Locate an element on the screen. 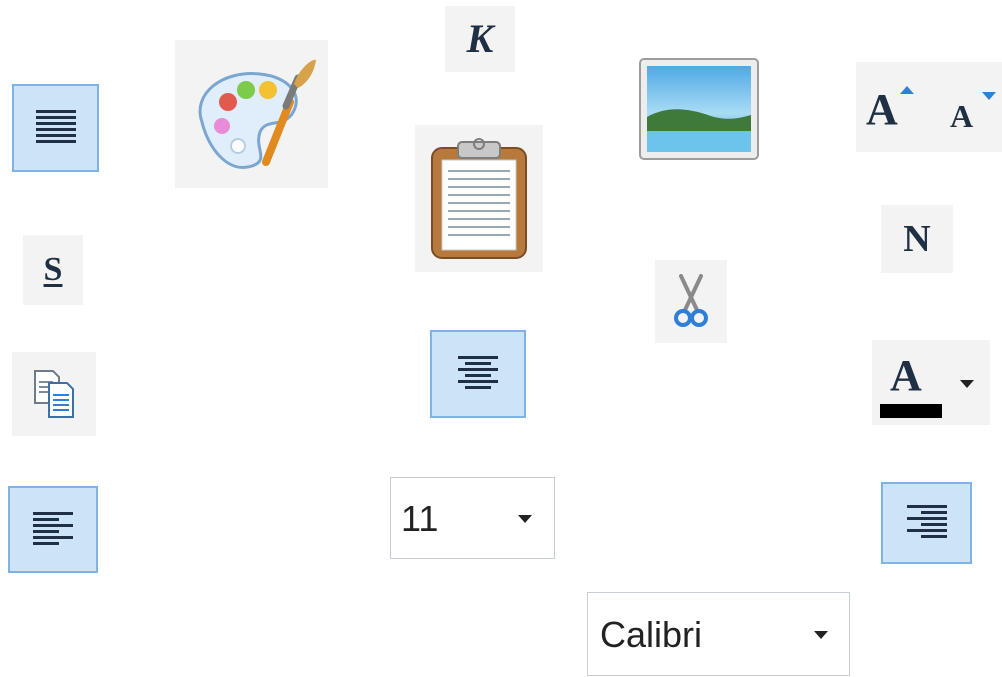 The height and width of the screenshot is (677, 1002). align-left-icon is located at coordinates (53, 528).